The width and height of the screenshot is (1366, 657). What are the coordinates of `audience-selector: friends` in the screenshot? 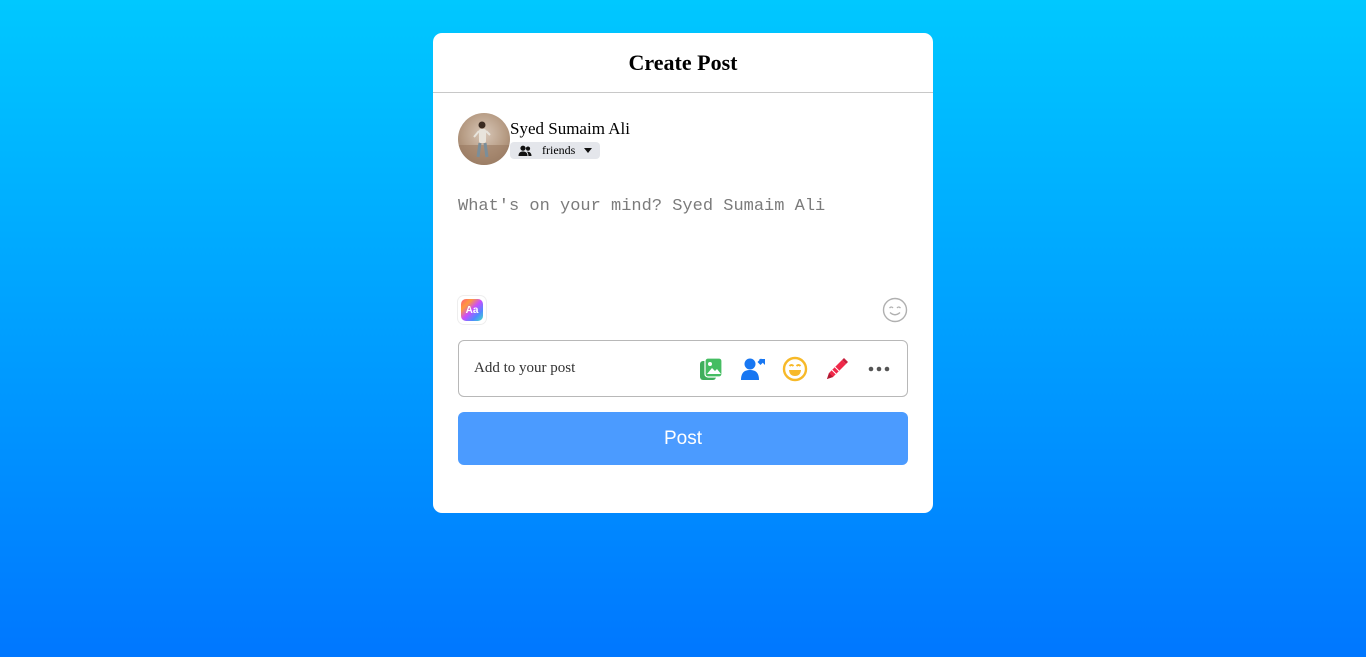 It's located at (555, 150).